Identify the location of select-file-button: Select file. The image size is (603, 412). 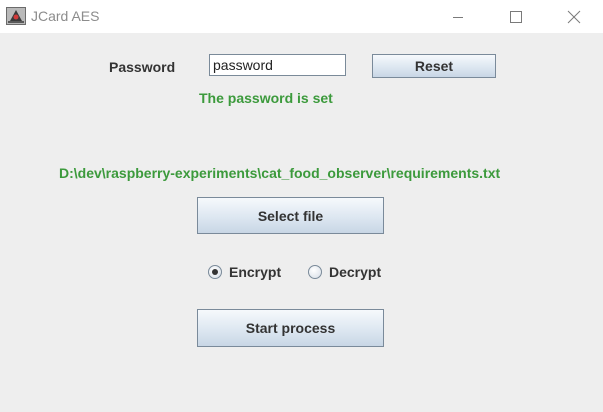
(290, 215).